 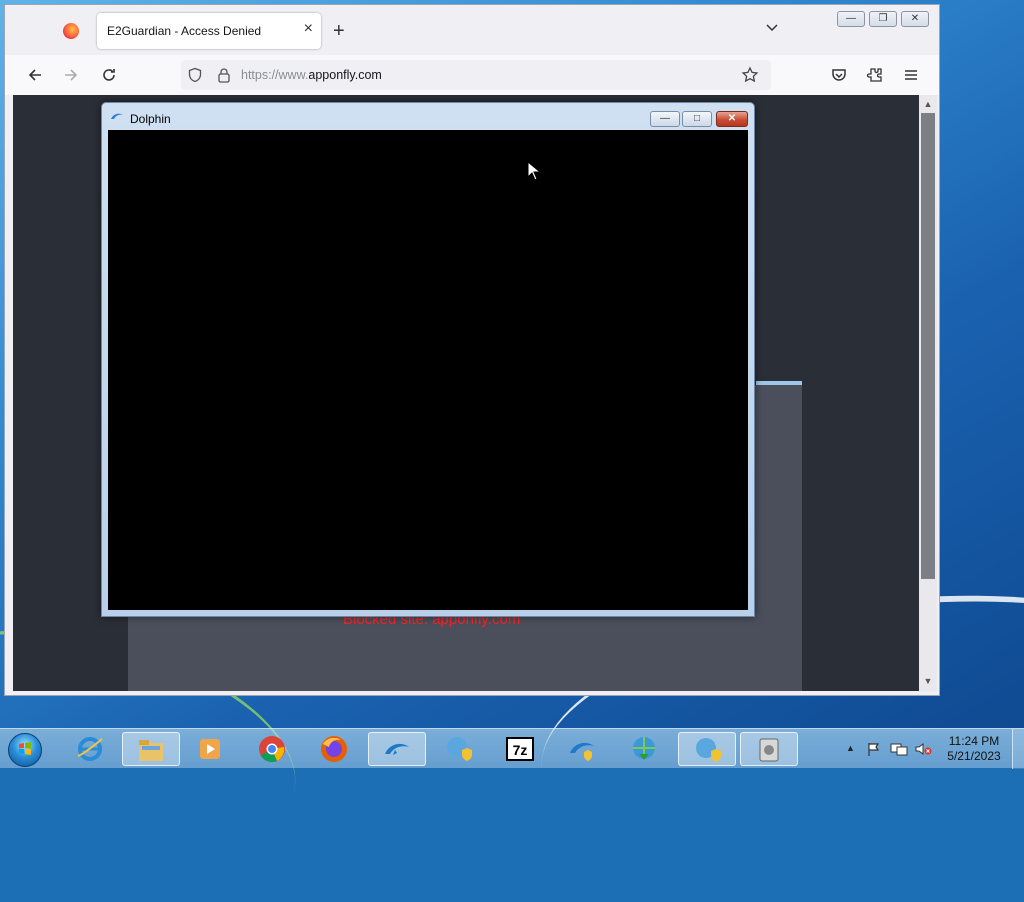 I want to click on taskbar-disk-utility, so click(x=769, y=749).